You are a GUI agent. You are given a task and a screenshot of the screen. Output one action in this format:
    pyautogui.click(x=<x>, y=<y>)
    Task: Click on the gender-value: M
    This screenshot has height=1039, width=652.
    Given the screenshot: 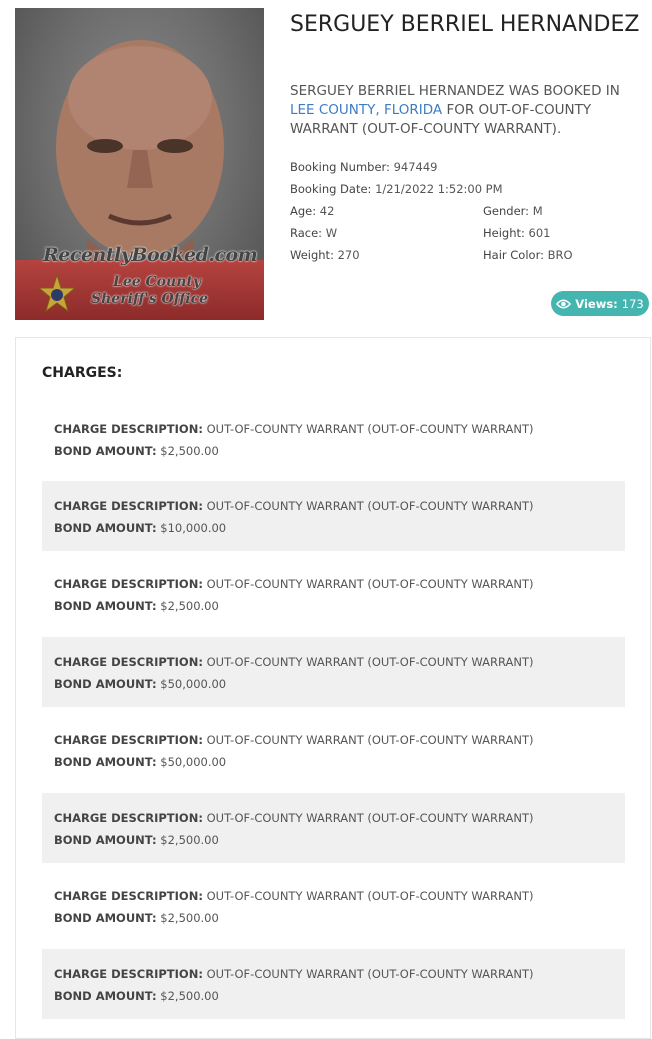 What is the action you would take?
    pyautogui.click(x=537, y=211)
    